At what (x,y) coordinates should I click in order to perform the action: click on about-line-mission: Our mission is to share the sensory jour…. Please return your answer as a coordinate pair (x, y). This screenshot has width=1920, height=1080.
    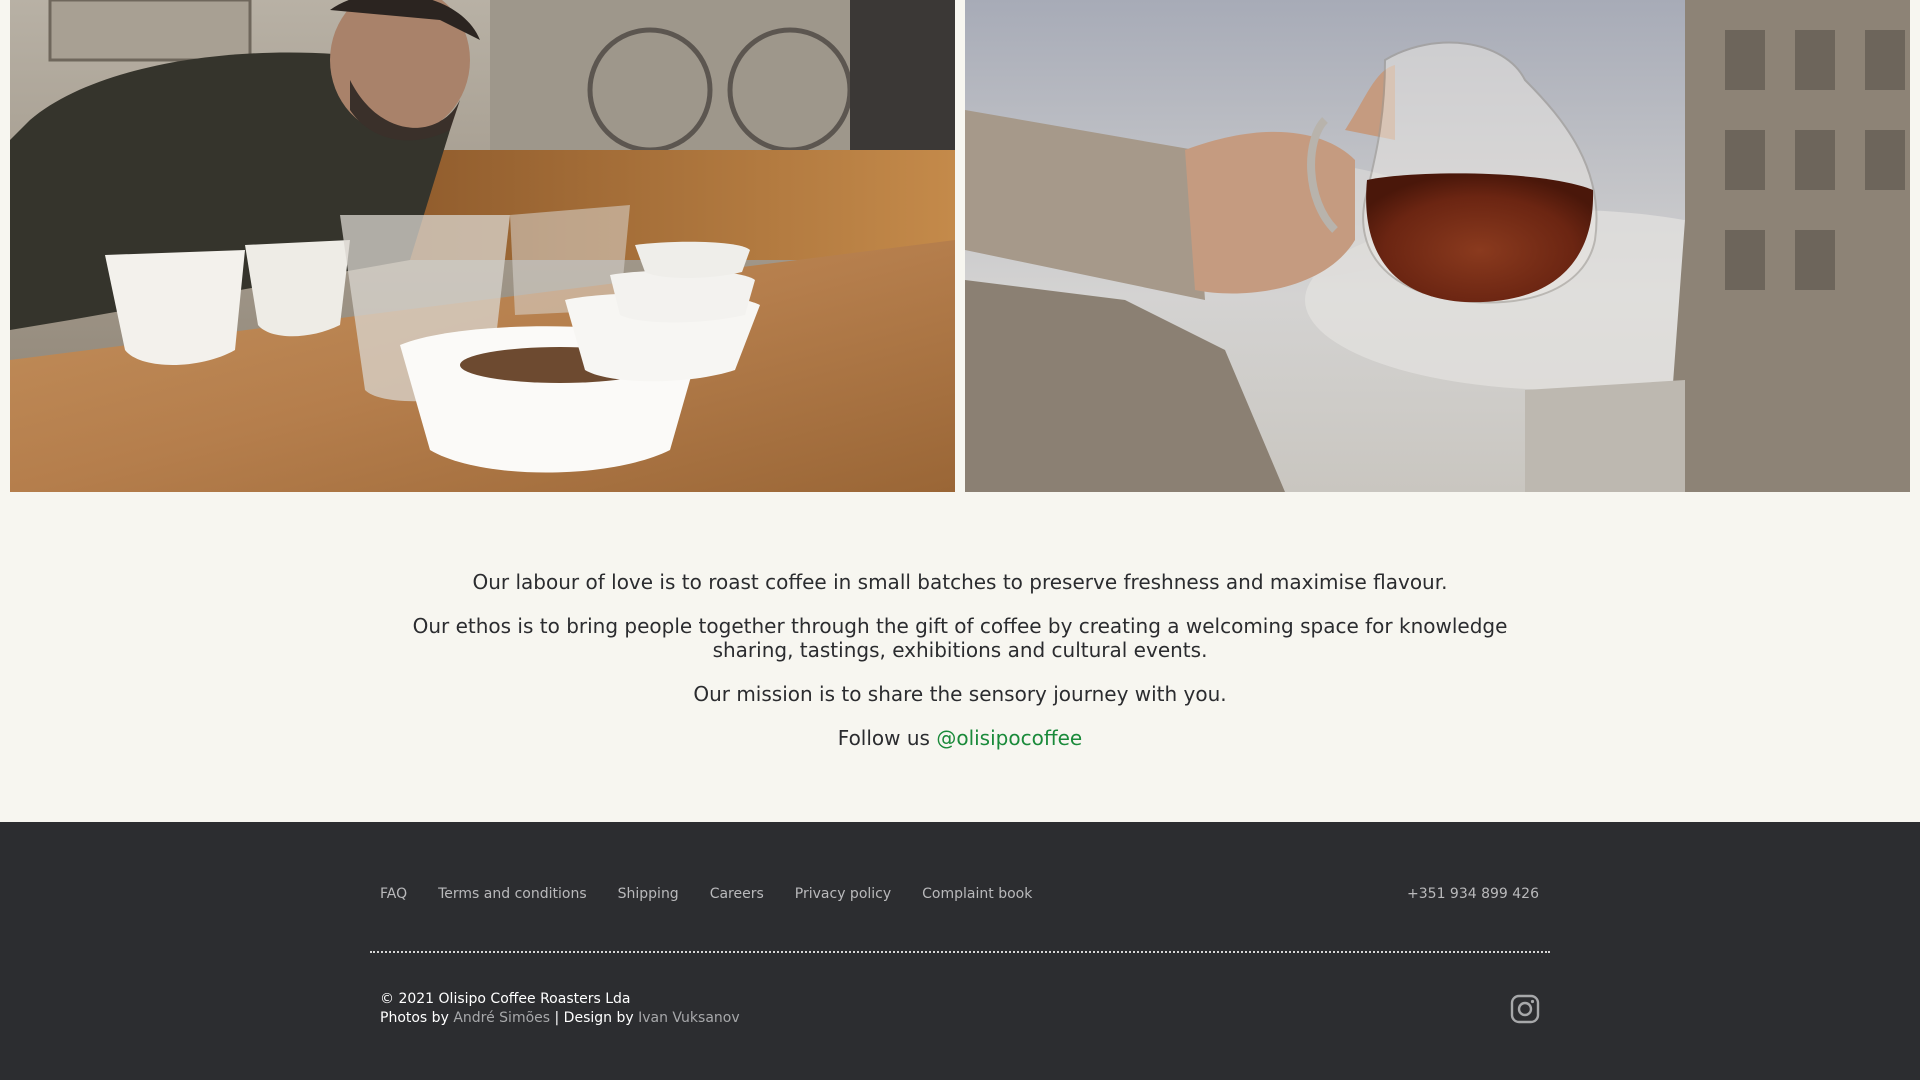
    Looking at the image, I should click on (960, 694).